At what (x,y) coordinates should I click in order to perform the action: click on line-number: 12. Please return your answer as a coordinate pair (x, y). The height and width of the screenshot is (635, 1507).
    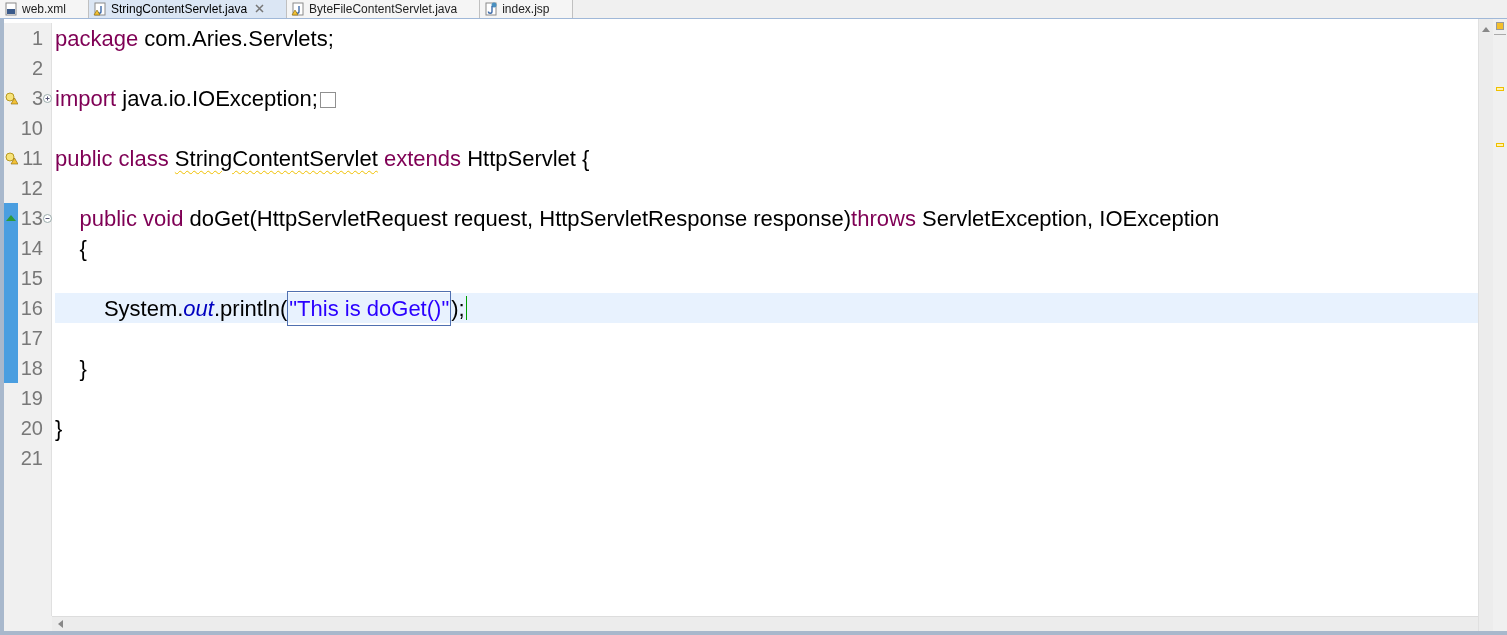
    Looking at the image, I should click on (31, 188).